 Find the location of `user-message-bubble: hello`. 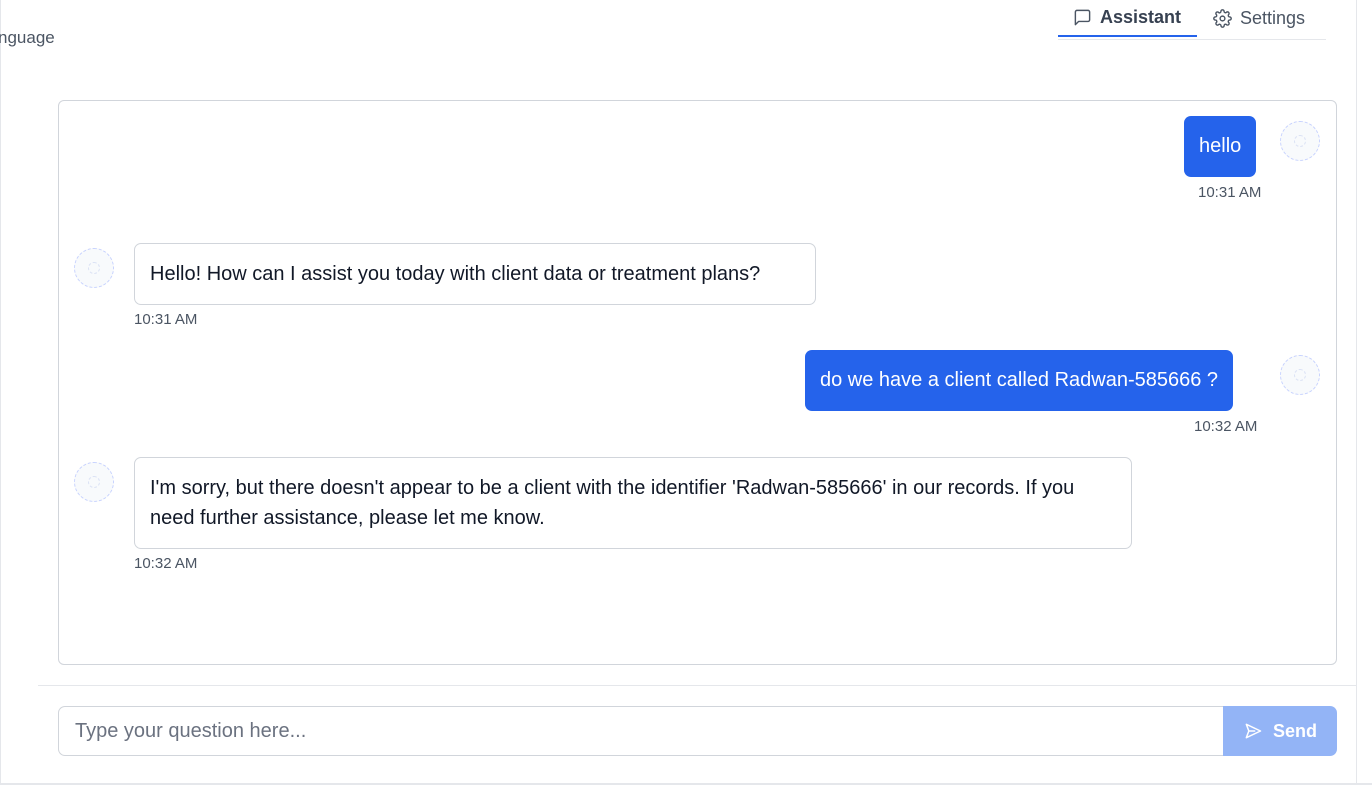

user-message-bubble: hello is located at coordinates (1220, 146).